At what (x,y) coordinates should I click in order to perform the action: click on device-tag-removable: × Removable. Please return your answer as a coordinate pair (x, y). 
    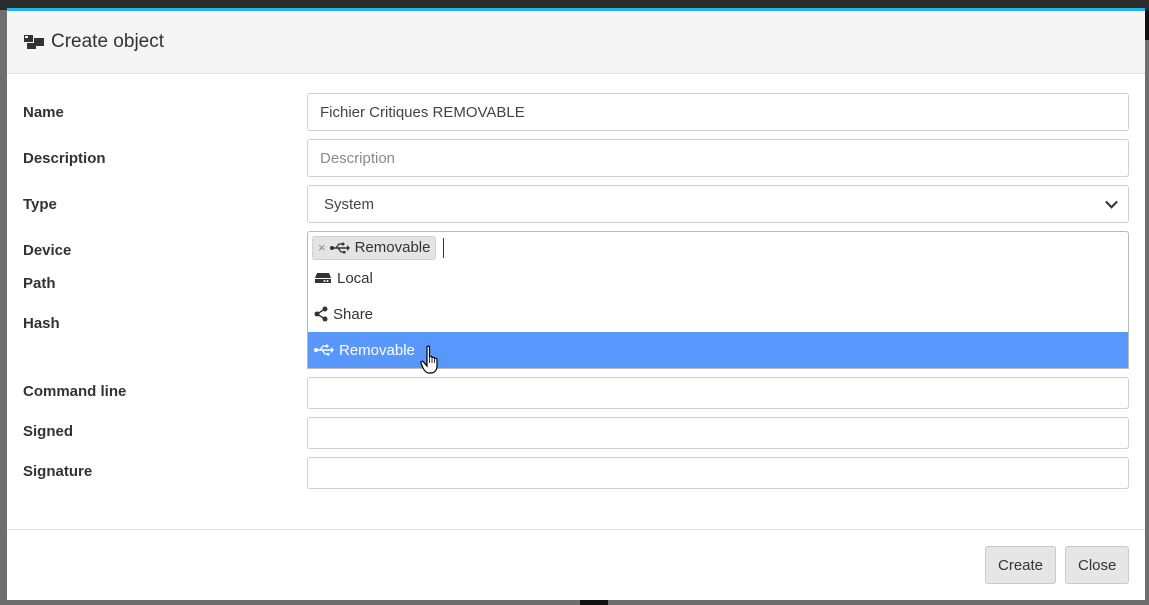
    Looking at the image, I should click on (374, 247).